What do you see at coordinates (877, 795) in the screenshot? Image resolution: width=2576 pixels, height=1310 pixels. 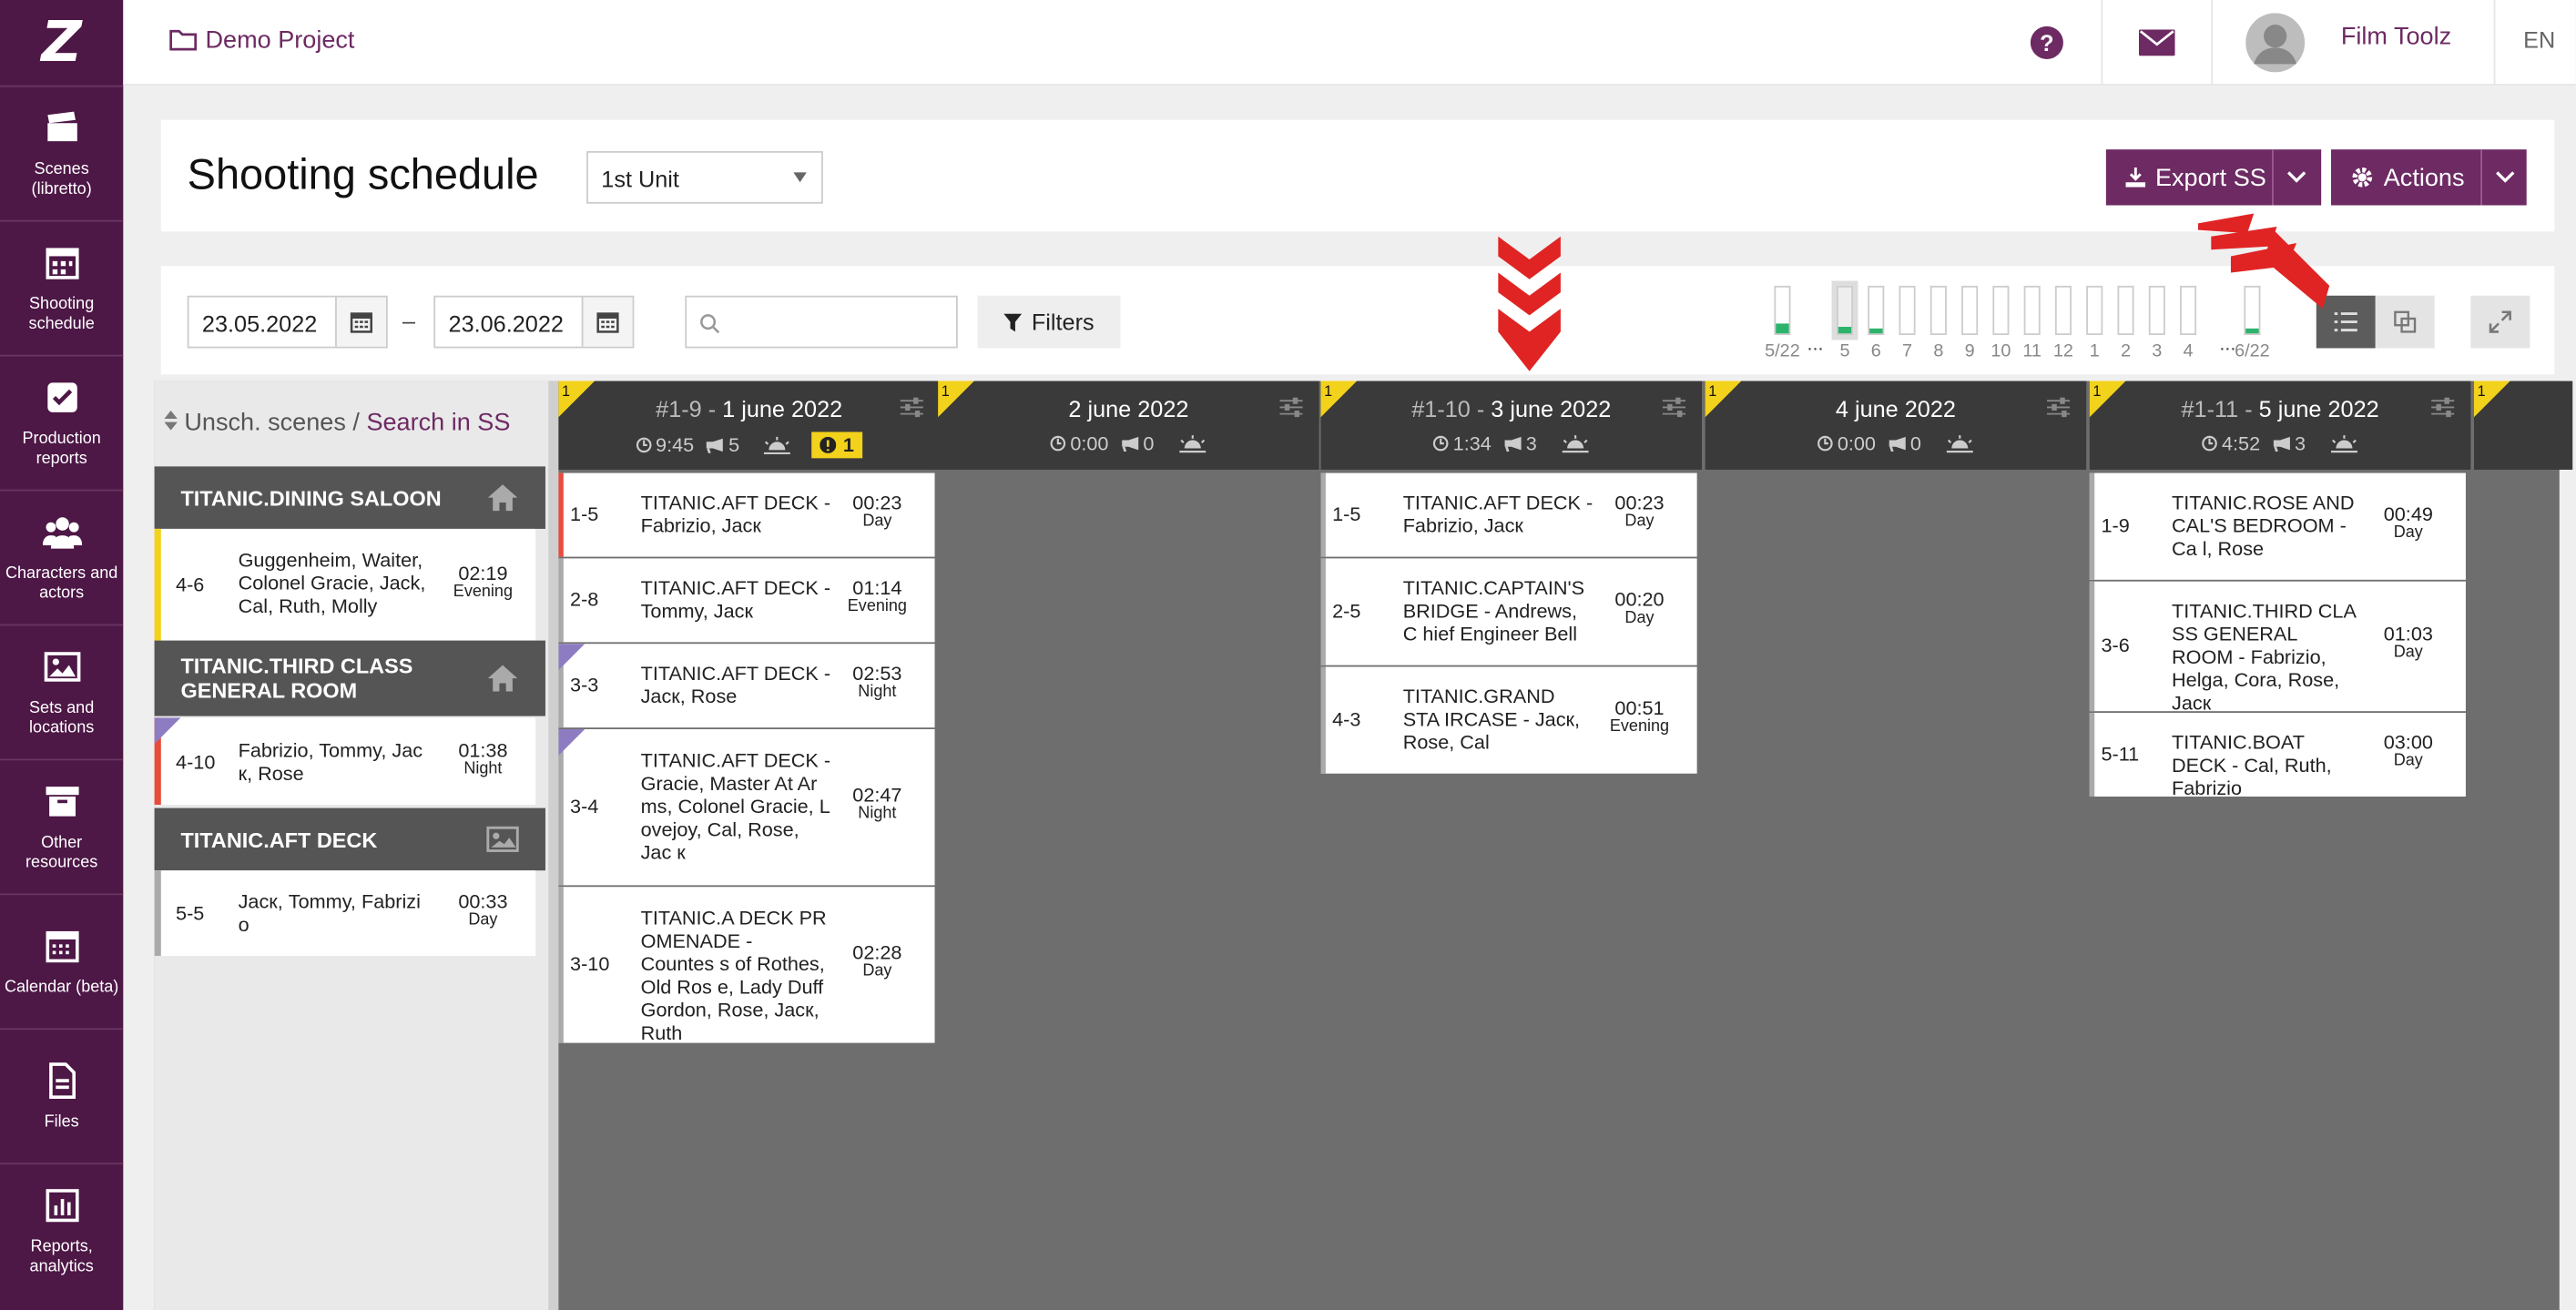 I see `scene-time: 02:47` at bounding box center [877, 795].